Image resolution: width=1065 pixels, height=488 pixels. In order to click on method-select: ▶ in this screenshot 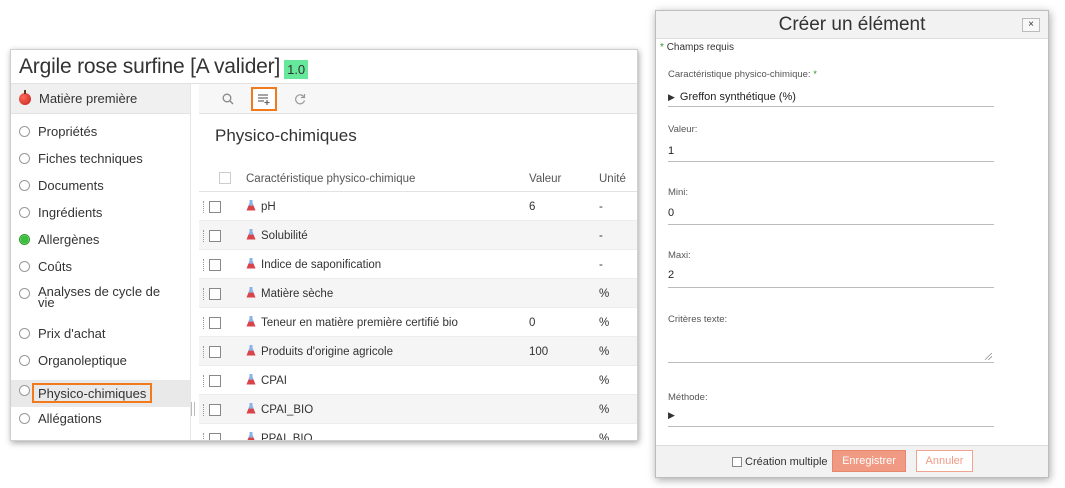, I will do `click(674, 415)`.